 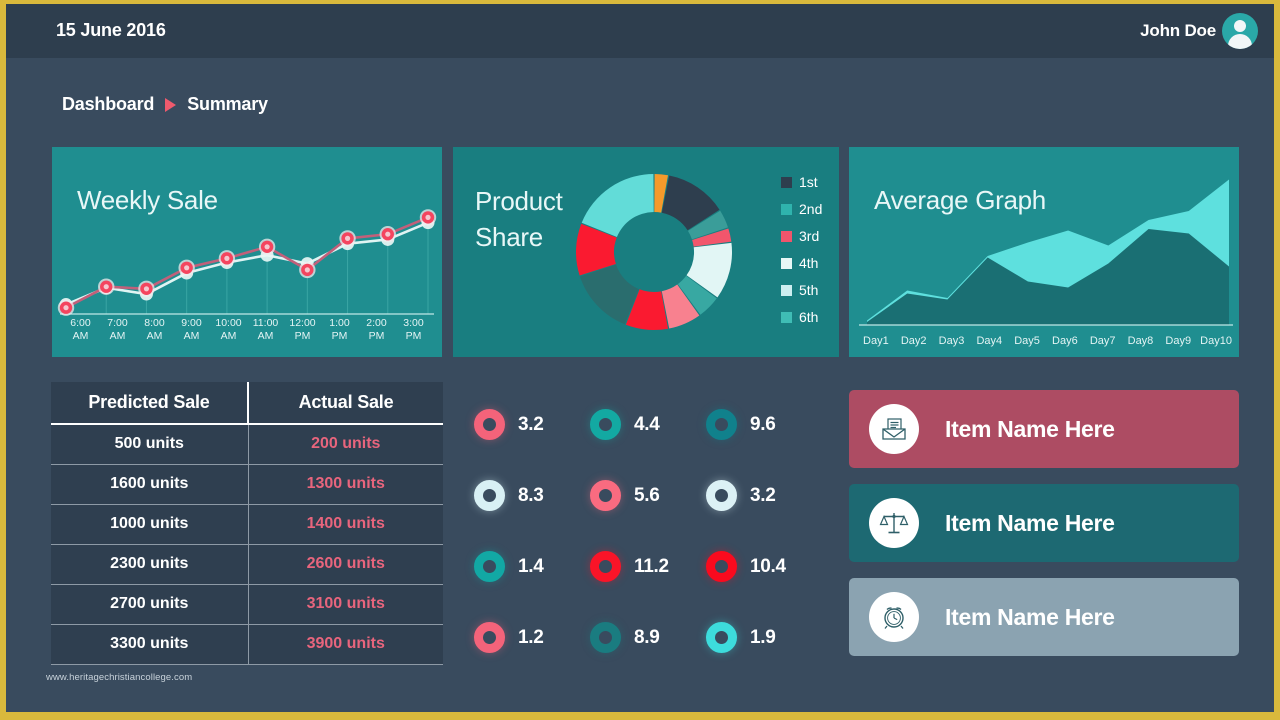 I want to click on legend-label: 2nd, so click(x=811, y=209).